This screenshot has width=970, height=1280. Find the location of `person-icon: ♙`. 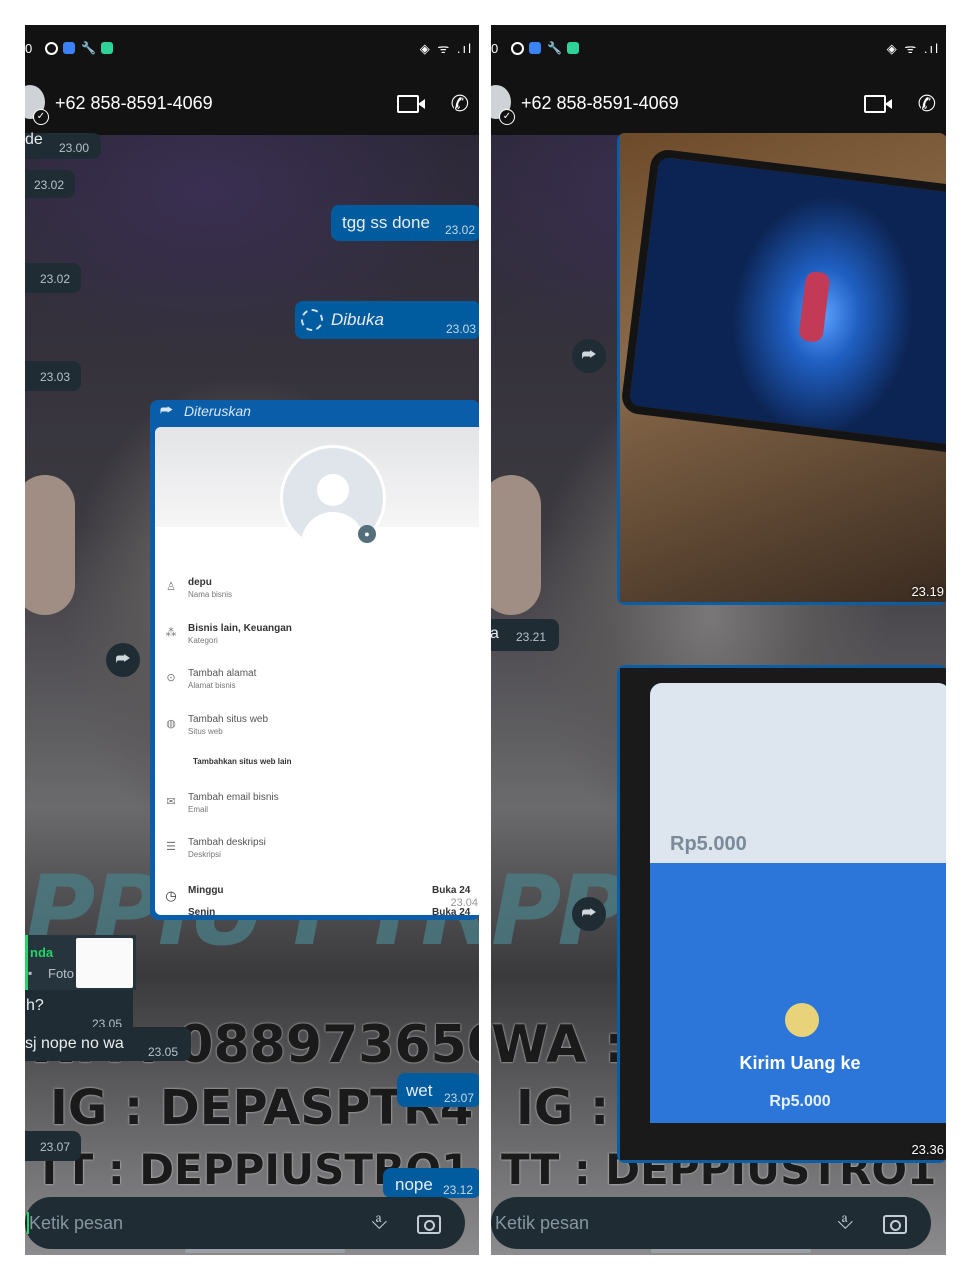

person-icon: ♙ is located at coordinates (171, 587).